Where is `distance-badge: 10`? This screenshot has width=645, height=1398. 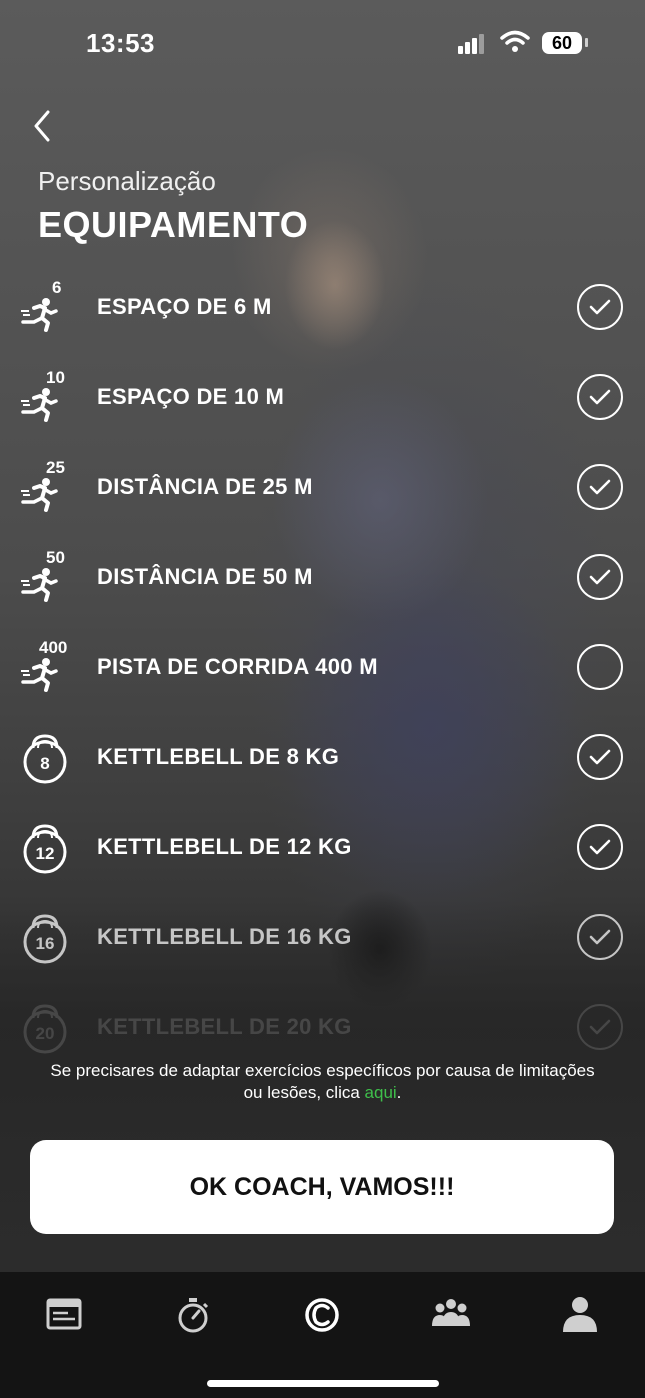
distance-badge: 10 is located at coordinates (55, 377).